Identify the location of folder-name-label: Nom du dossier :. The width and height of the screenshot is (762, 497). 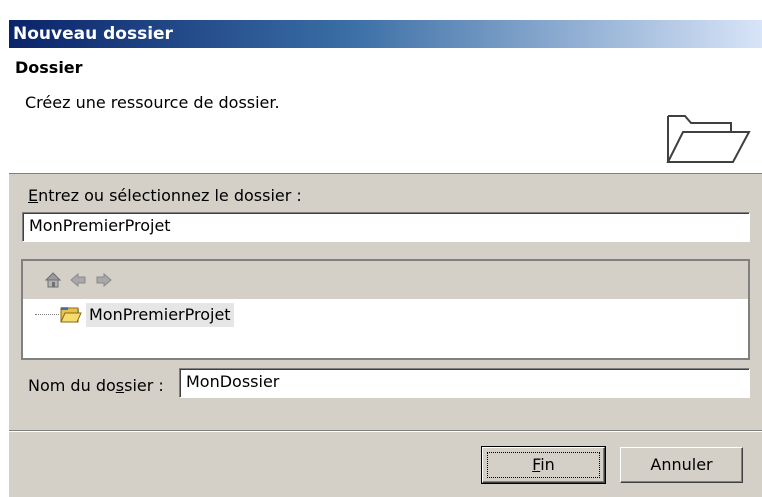
(96, 385).